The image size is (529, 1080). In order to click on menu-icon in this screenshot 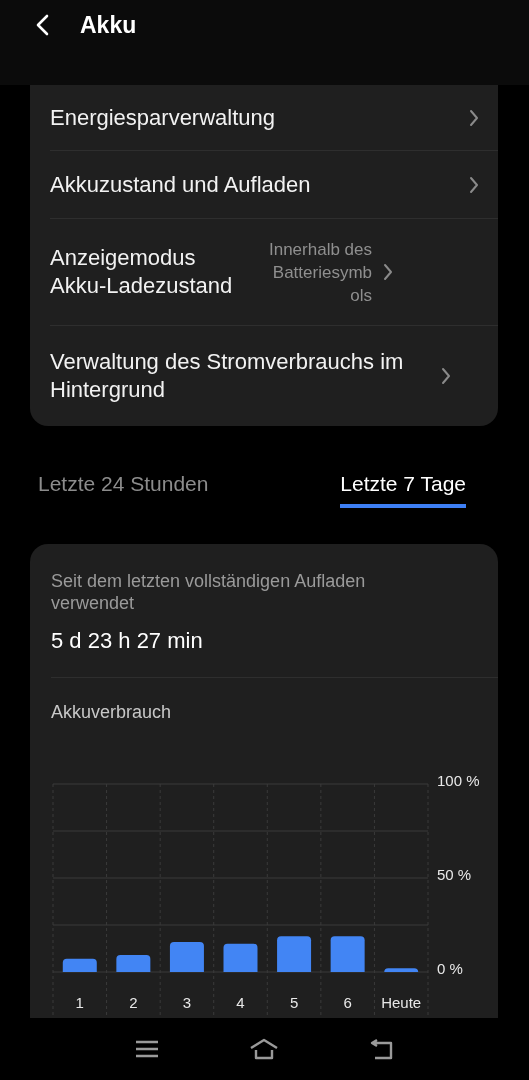, I will do `click(146, 1049)`.